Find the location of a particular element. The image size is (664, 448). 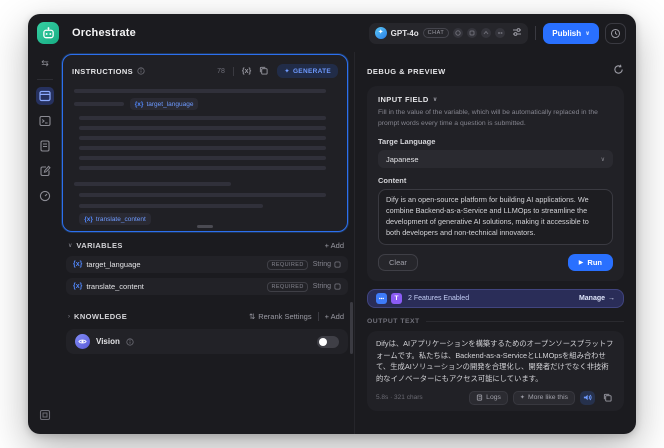

copy-output-button is located at coordinates (607, 398).